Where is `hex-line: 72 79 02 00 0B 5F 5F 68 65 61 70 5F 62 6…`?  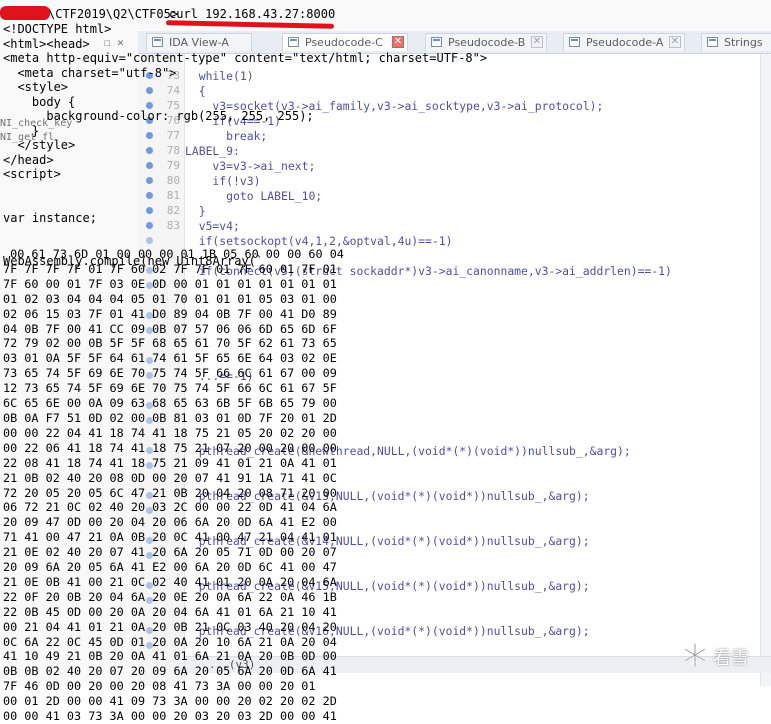
hex-line: 72 79 02 00 0B 5F 5F 68 65 61 70 5F 62 6… is located at coordinates (170, 343).